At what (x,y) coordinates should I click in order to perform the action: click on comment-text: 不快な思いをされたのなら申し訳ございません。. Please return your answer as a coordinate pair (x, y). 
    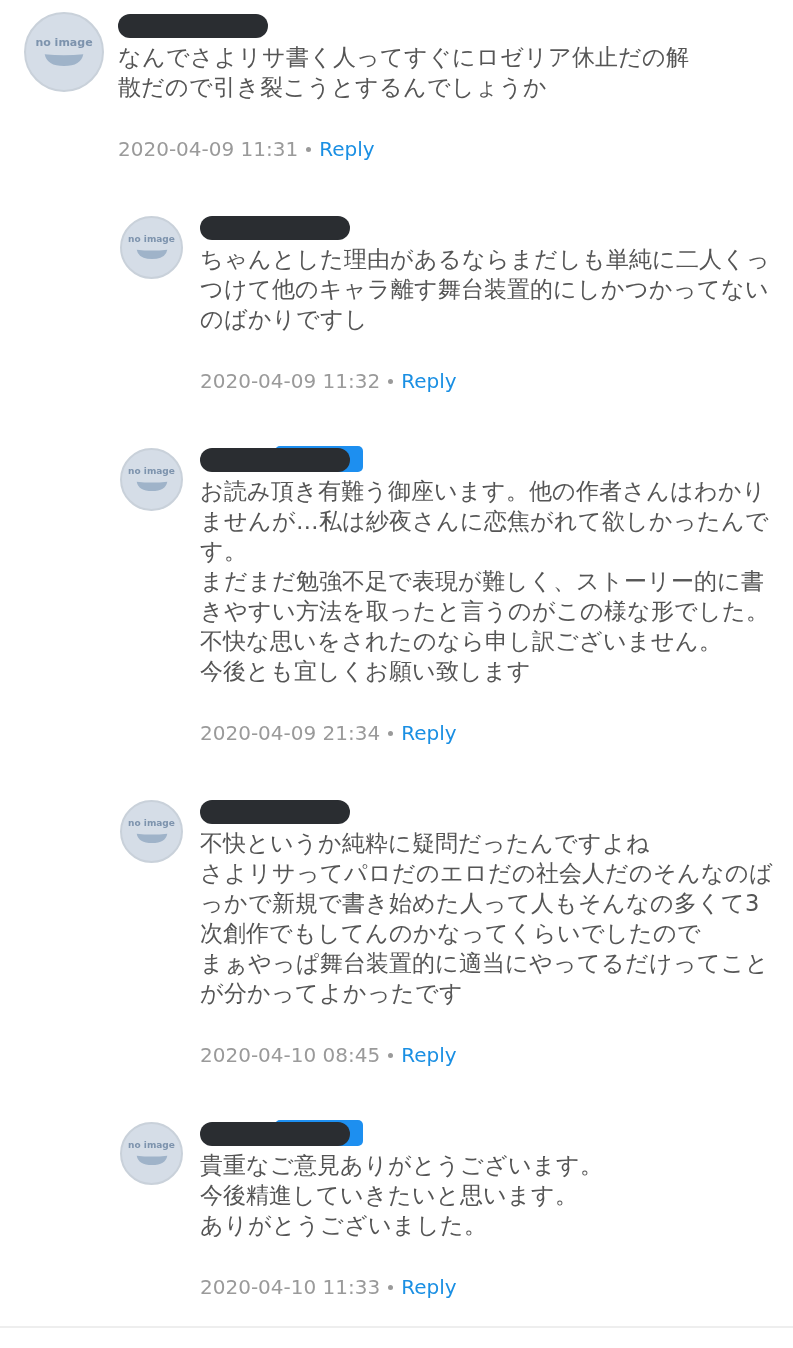
    Looking at the image, I should click on (461, 641).